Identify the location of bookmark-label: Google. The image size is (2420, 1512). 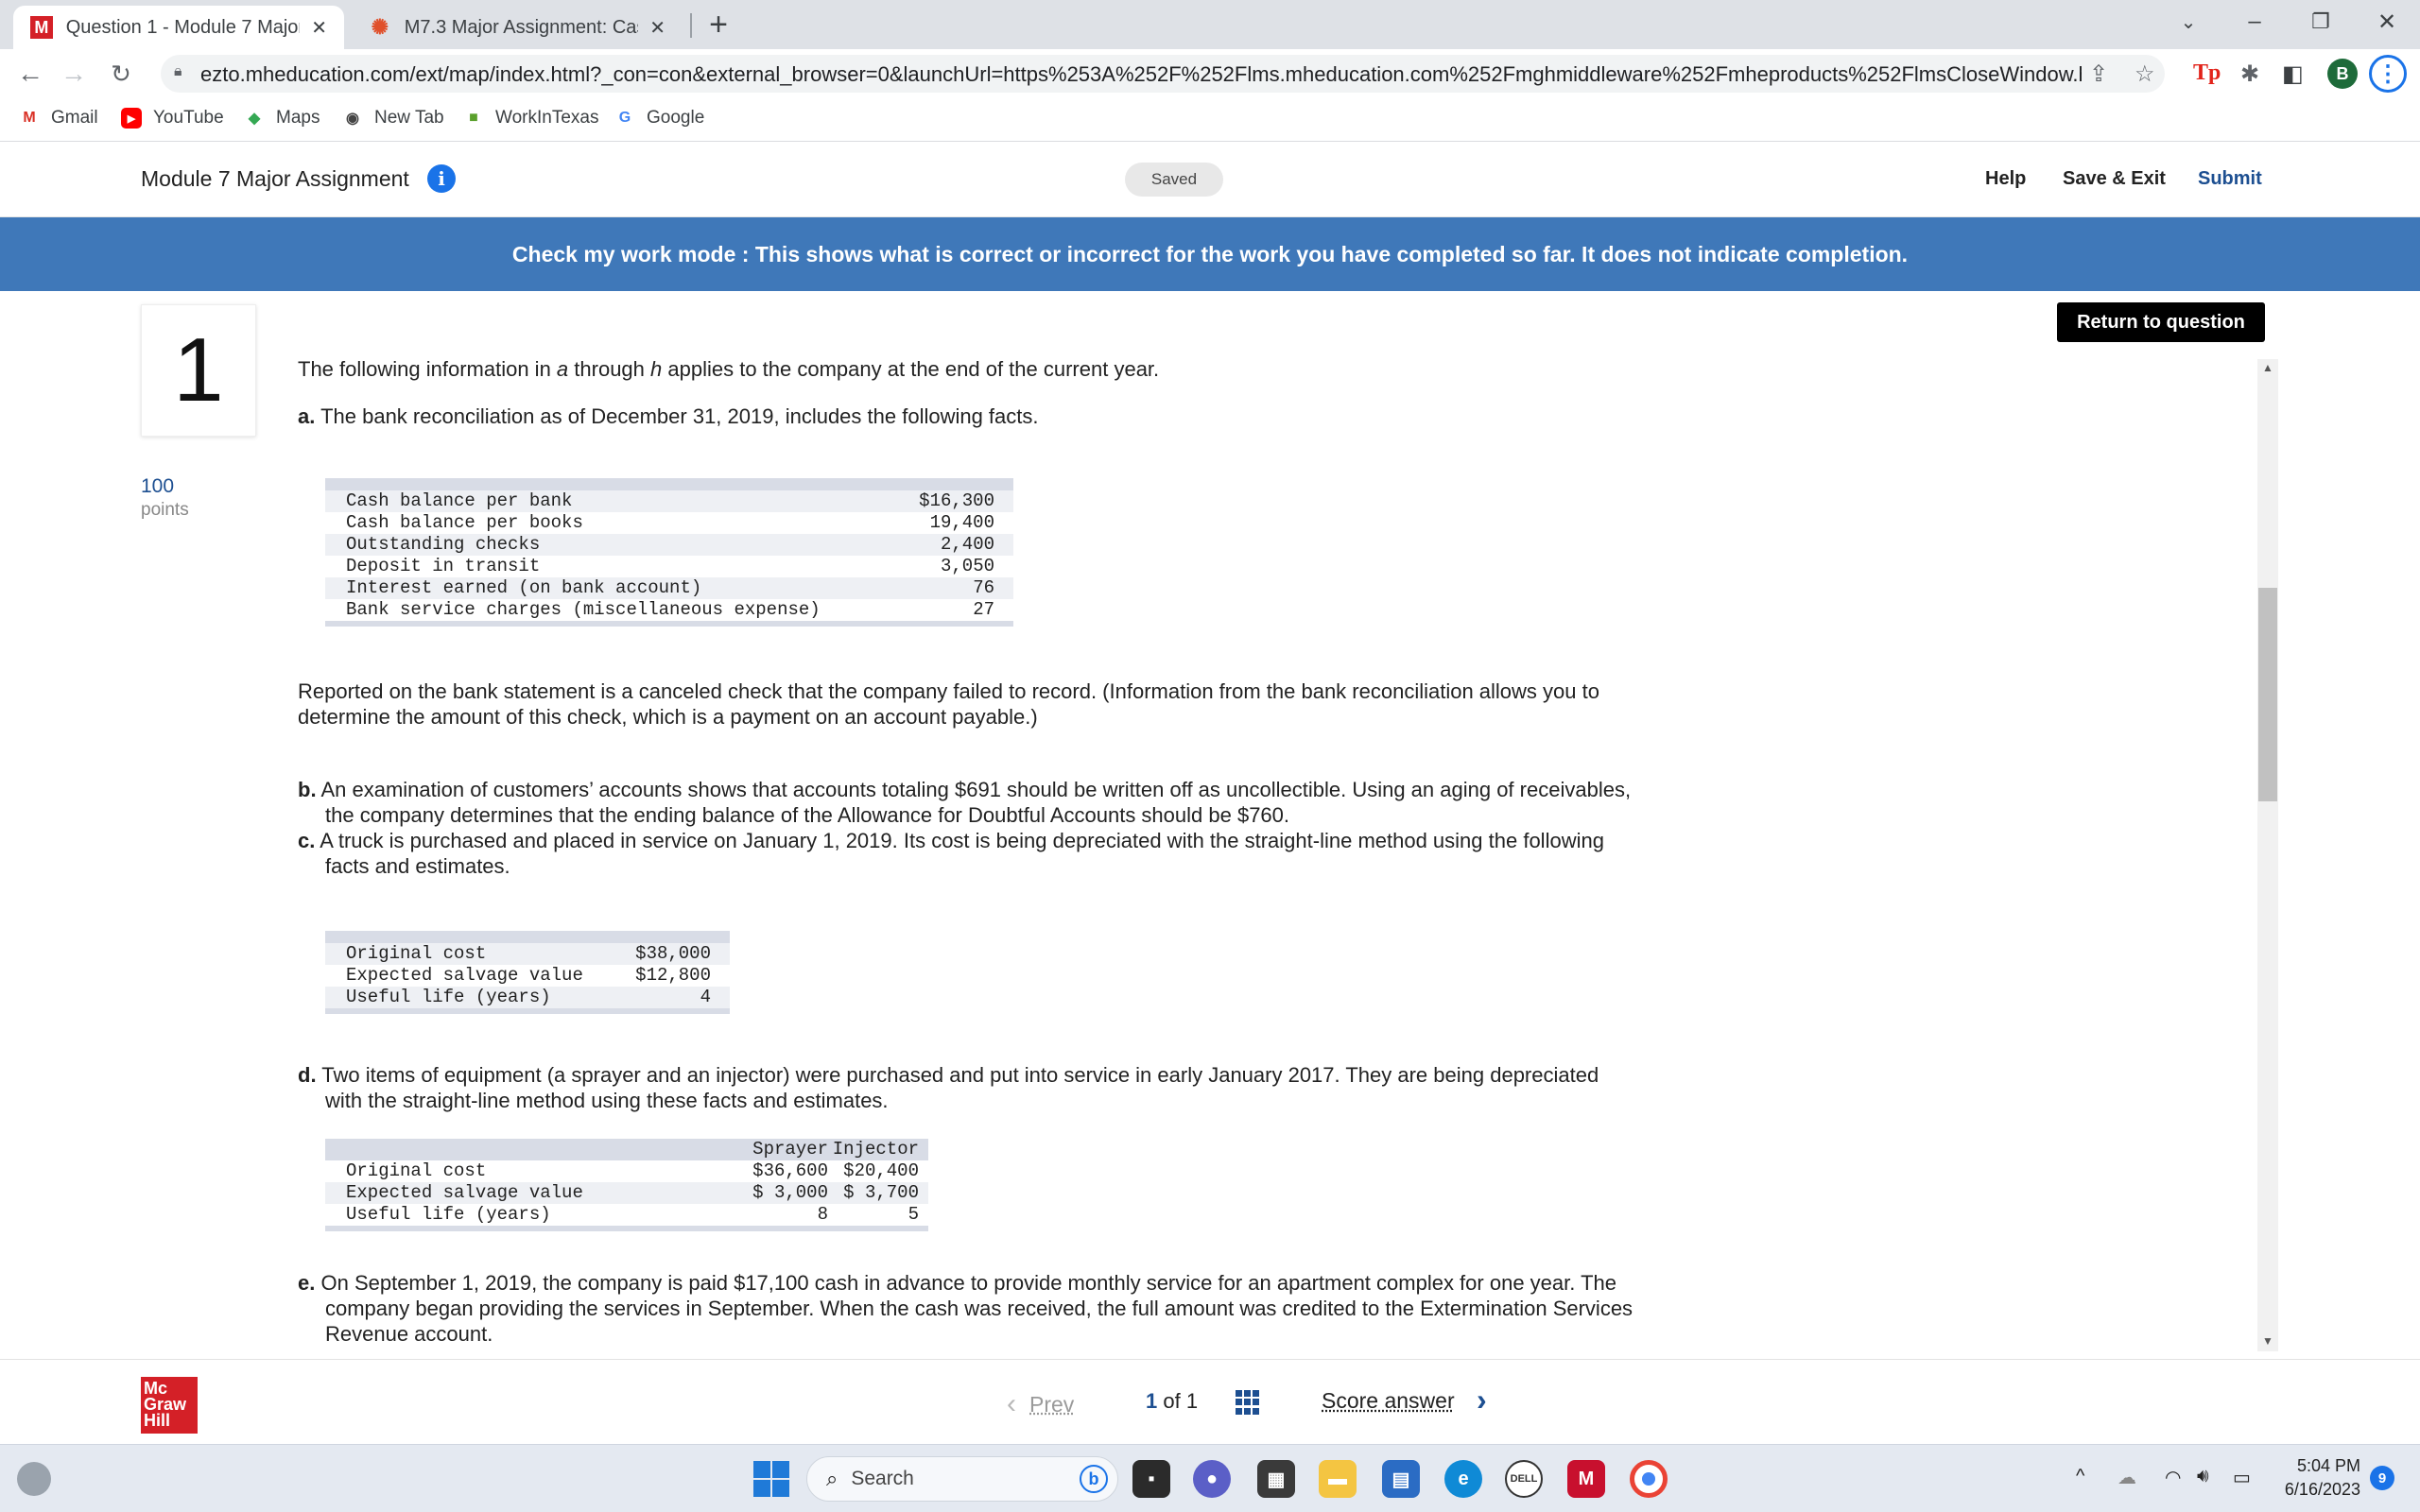
(676, 118).